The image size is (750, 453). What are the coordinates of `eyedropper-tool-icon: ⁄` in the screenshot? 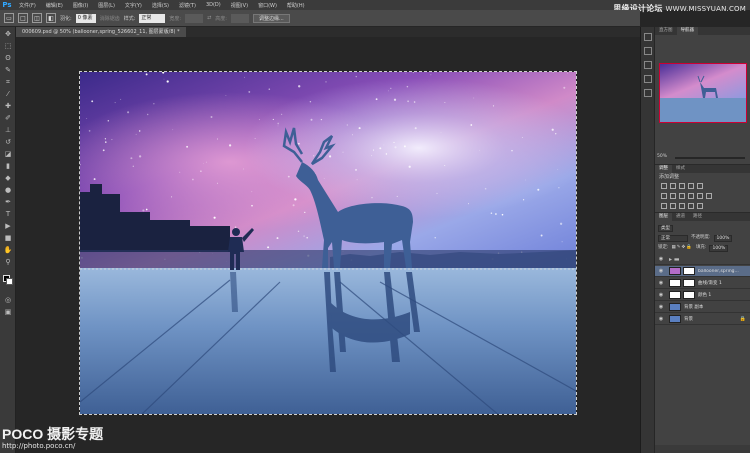 It's located at (8, 94).